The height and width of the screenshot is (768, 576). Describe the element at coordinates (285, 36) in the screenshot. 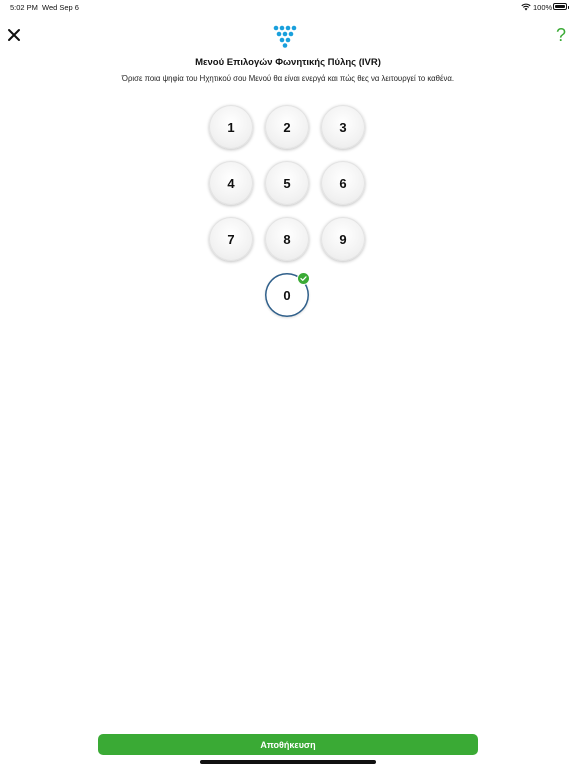

I see `keypad-logo-icon` at that location.